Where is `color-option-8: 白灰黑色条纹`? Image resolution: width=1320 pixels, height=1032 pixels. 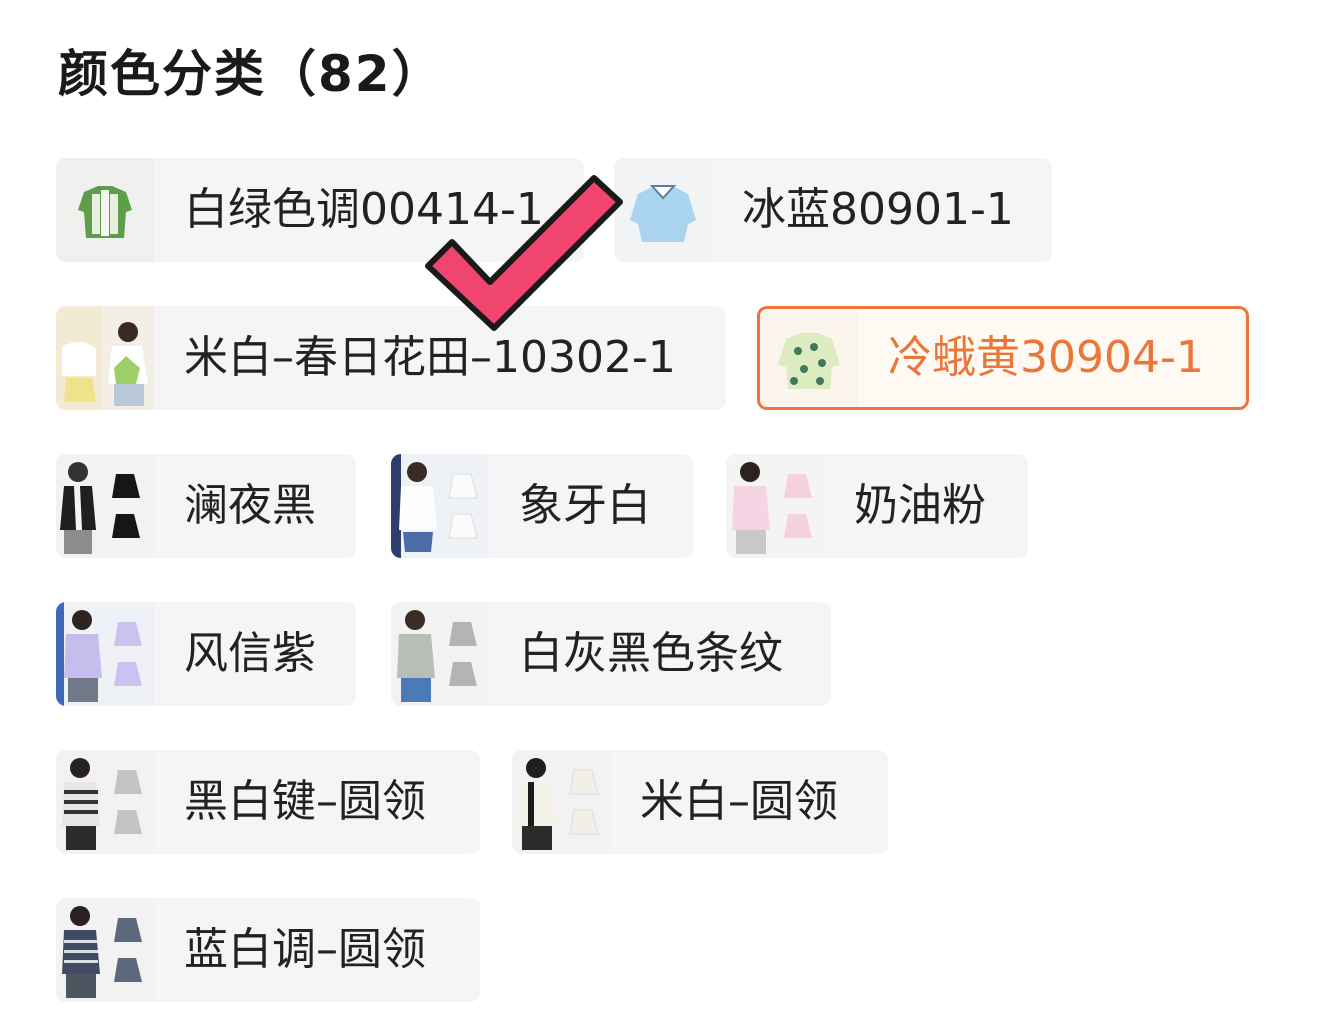
color-option-8: 白灰黑色条纹 is located at coordinates (611, 654).